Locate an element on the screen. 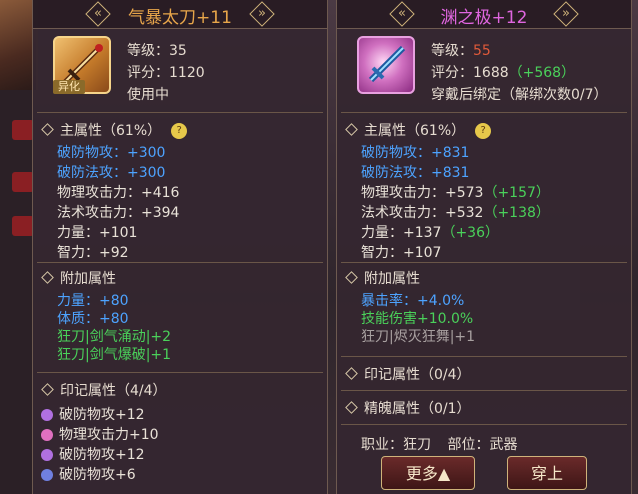  mutation-badge: 异化 is located at coordinates (69, 87).